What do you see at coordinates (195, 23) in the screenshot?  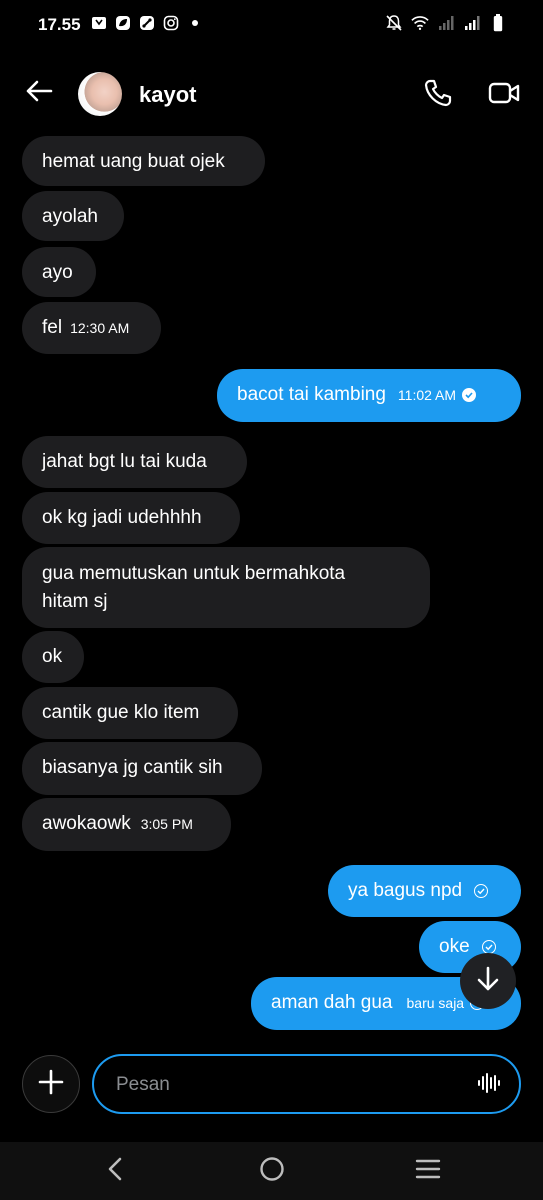 I see `dot-icon` at bounding box center [195, 23].